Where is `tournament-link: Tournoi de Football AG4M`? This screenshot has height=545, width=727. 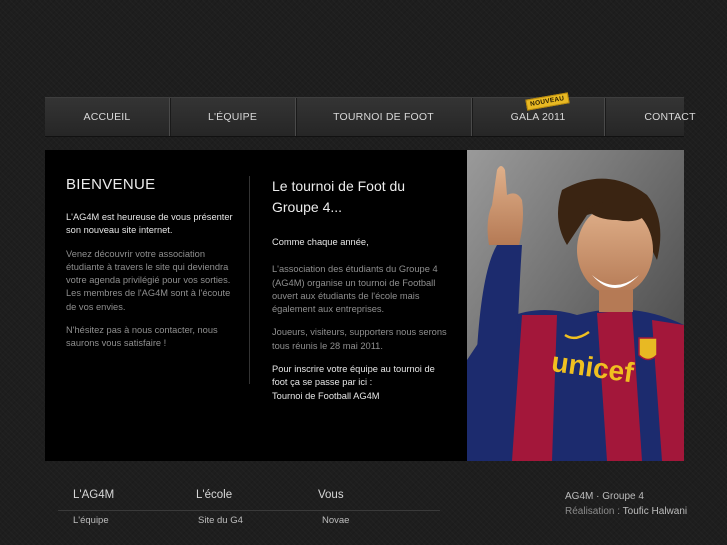 tournament-link: Tournoi de Football AG4M is located at coordinates (359, 396).